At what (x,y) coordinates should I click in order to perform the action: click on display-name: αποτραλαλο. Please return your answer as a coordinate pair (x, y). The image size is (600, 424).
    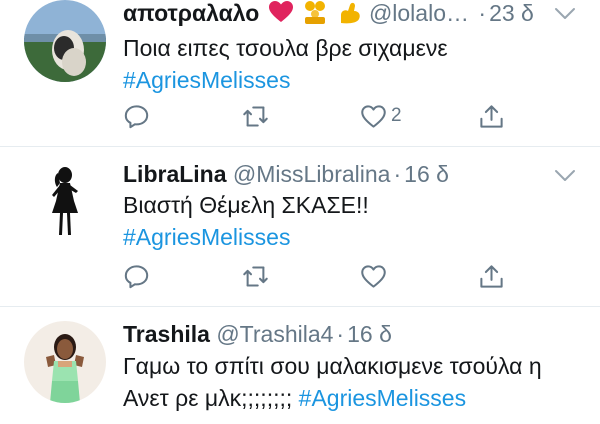
    Looking at the image, I should click on (191, 13).